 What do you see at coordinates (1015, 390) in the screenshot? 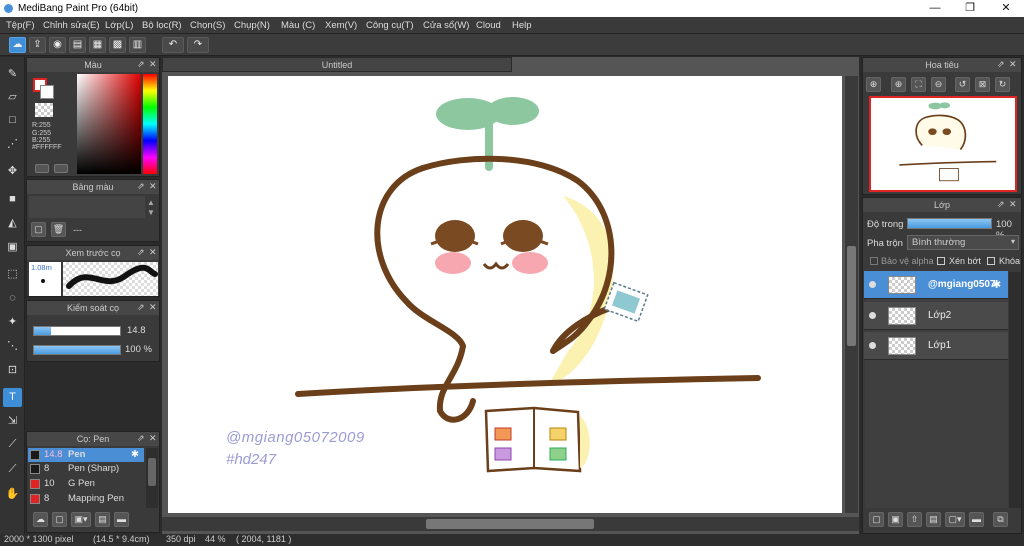
I see `layer-list-scrollbar` at bounding box center [1015, 390].